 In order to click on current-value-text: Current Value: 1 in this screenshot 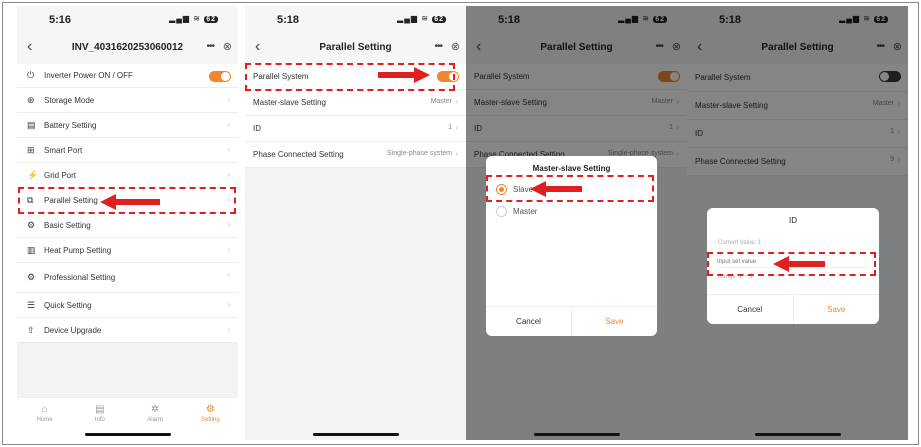, I will do `click(740, 243)`.